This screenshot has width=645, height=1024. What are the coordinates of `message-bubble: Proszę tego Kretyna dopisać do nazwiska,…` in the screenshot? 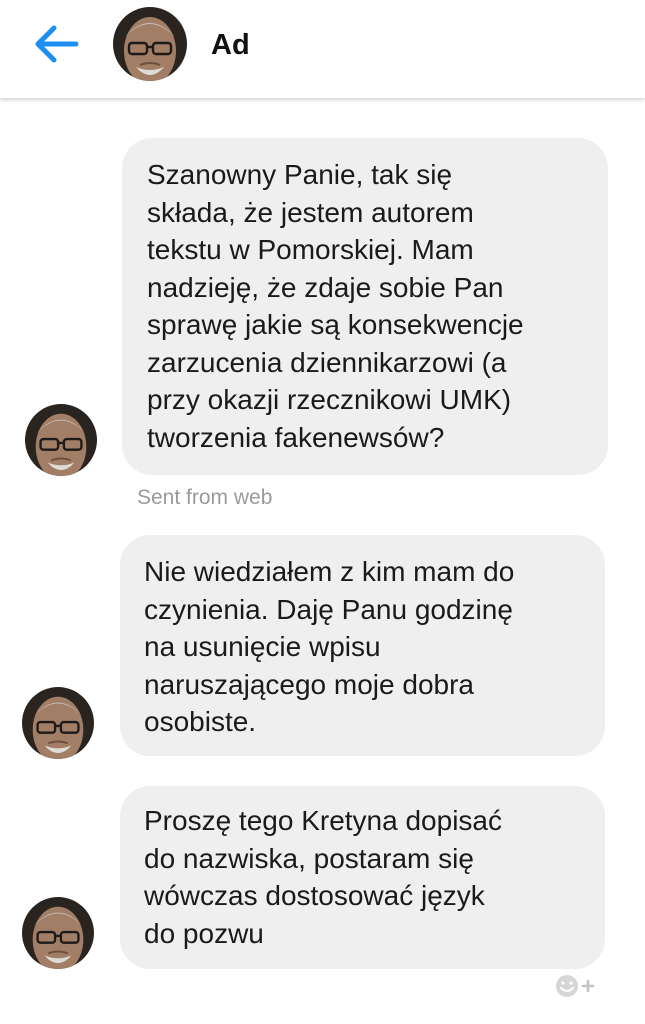 It's located at (362, 877).